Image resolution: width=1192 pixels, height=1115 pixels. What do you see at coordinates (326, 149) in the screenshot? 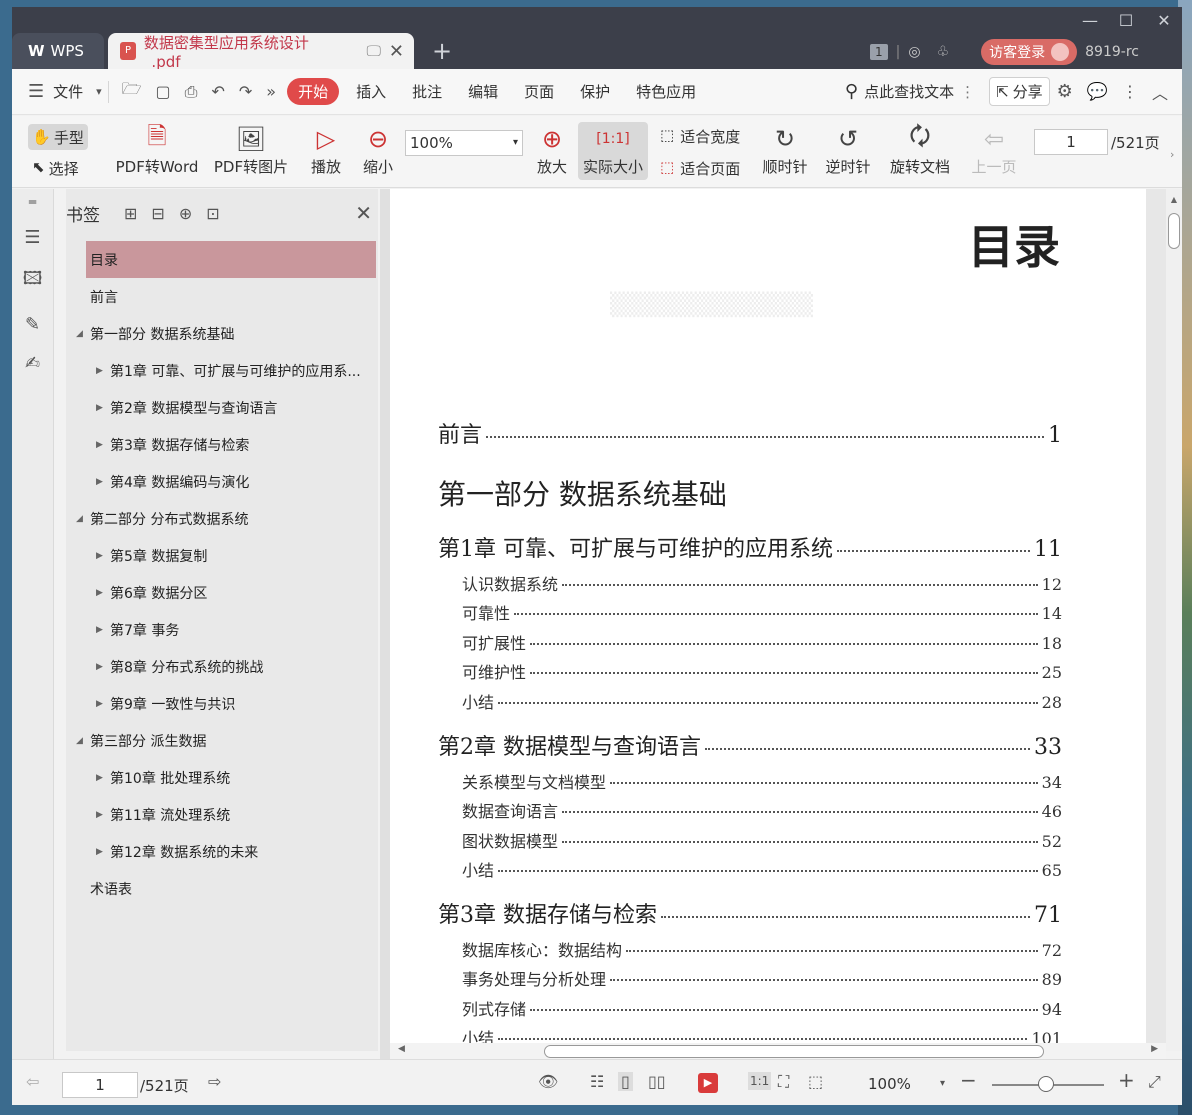
I see `play-button: ▷ 播放` at bounding box center [326, 149].